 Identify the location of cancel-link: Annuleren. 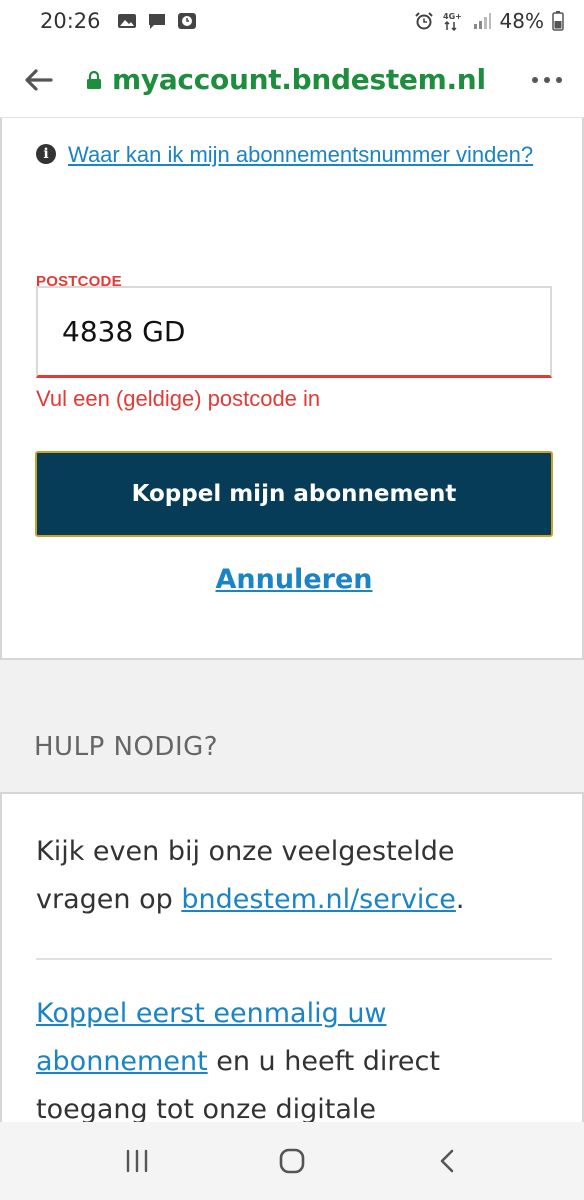
(293, 579).